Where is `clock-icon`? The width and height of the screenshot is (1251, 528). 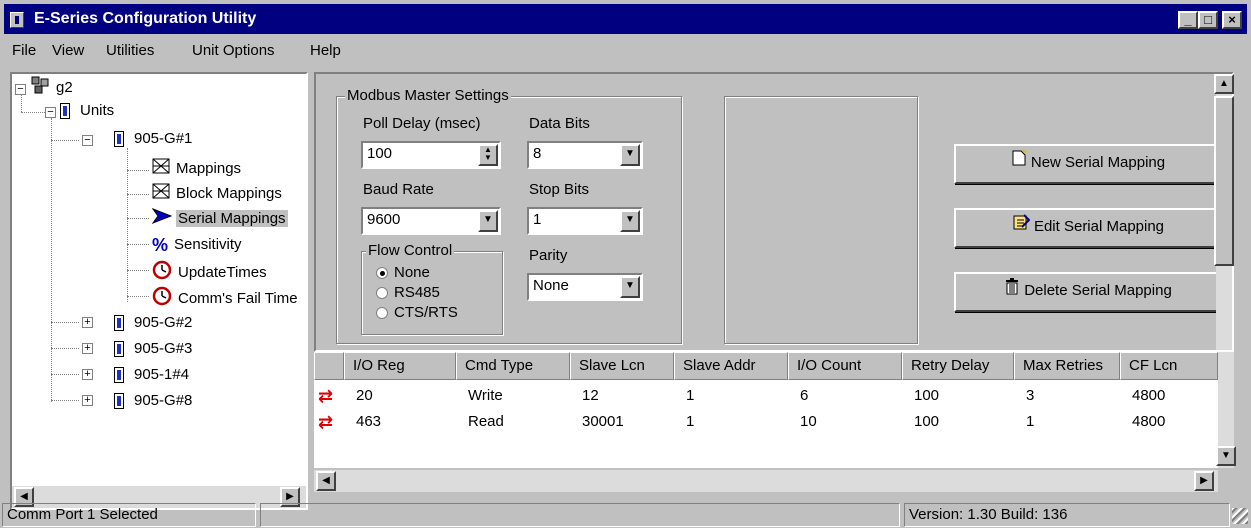 clock-icon is located at coordinates (162, 299).